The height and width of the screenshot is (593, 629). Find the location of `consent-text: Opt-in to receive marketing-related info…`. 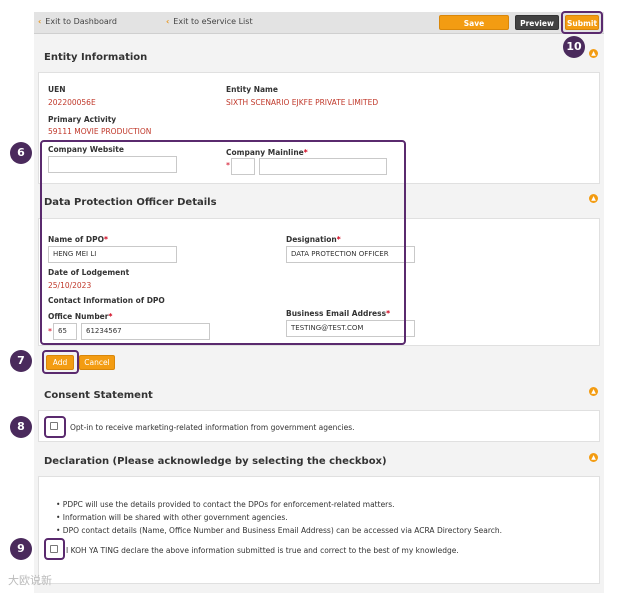

consent-text: Opt-in to receive marketing-related info… is located at coordinates (212, 427).